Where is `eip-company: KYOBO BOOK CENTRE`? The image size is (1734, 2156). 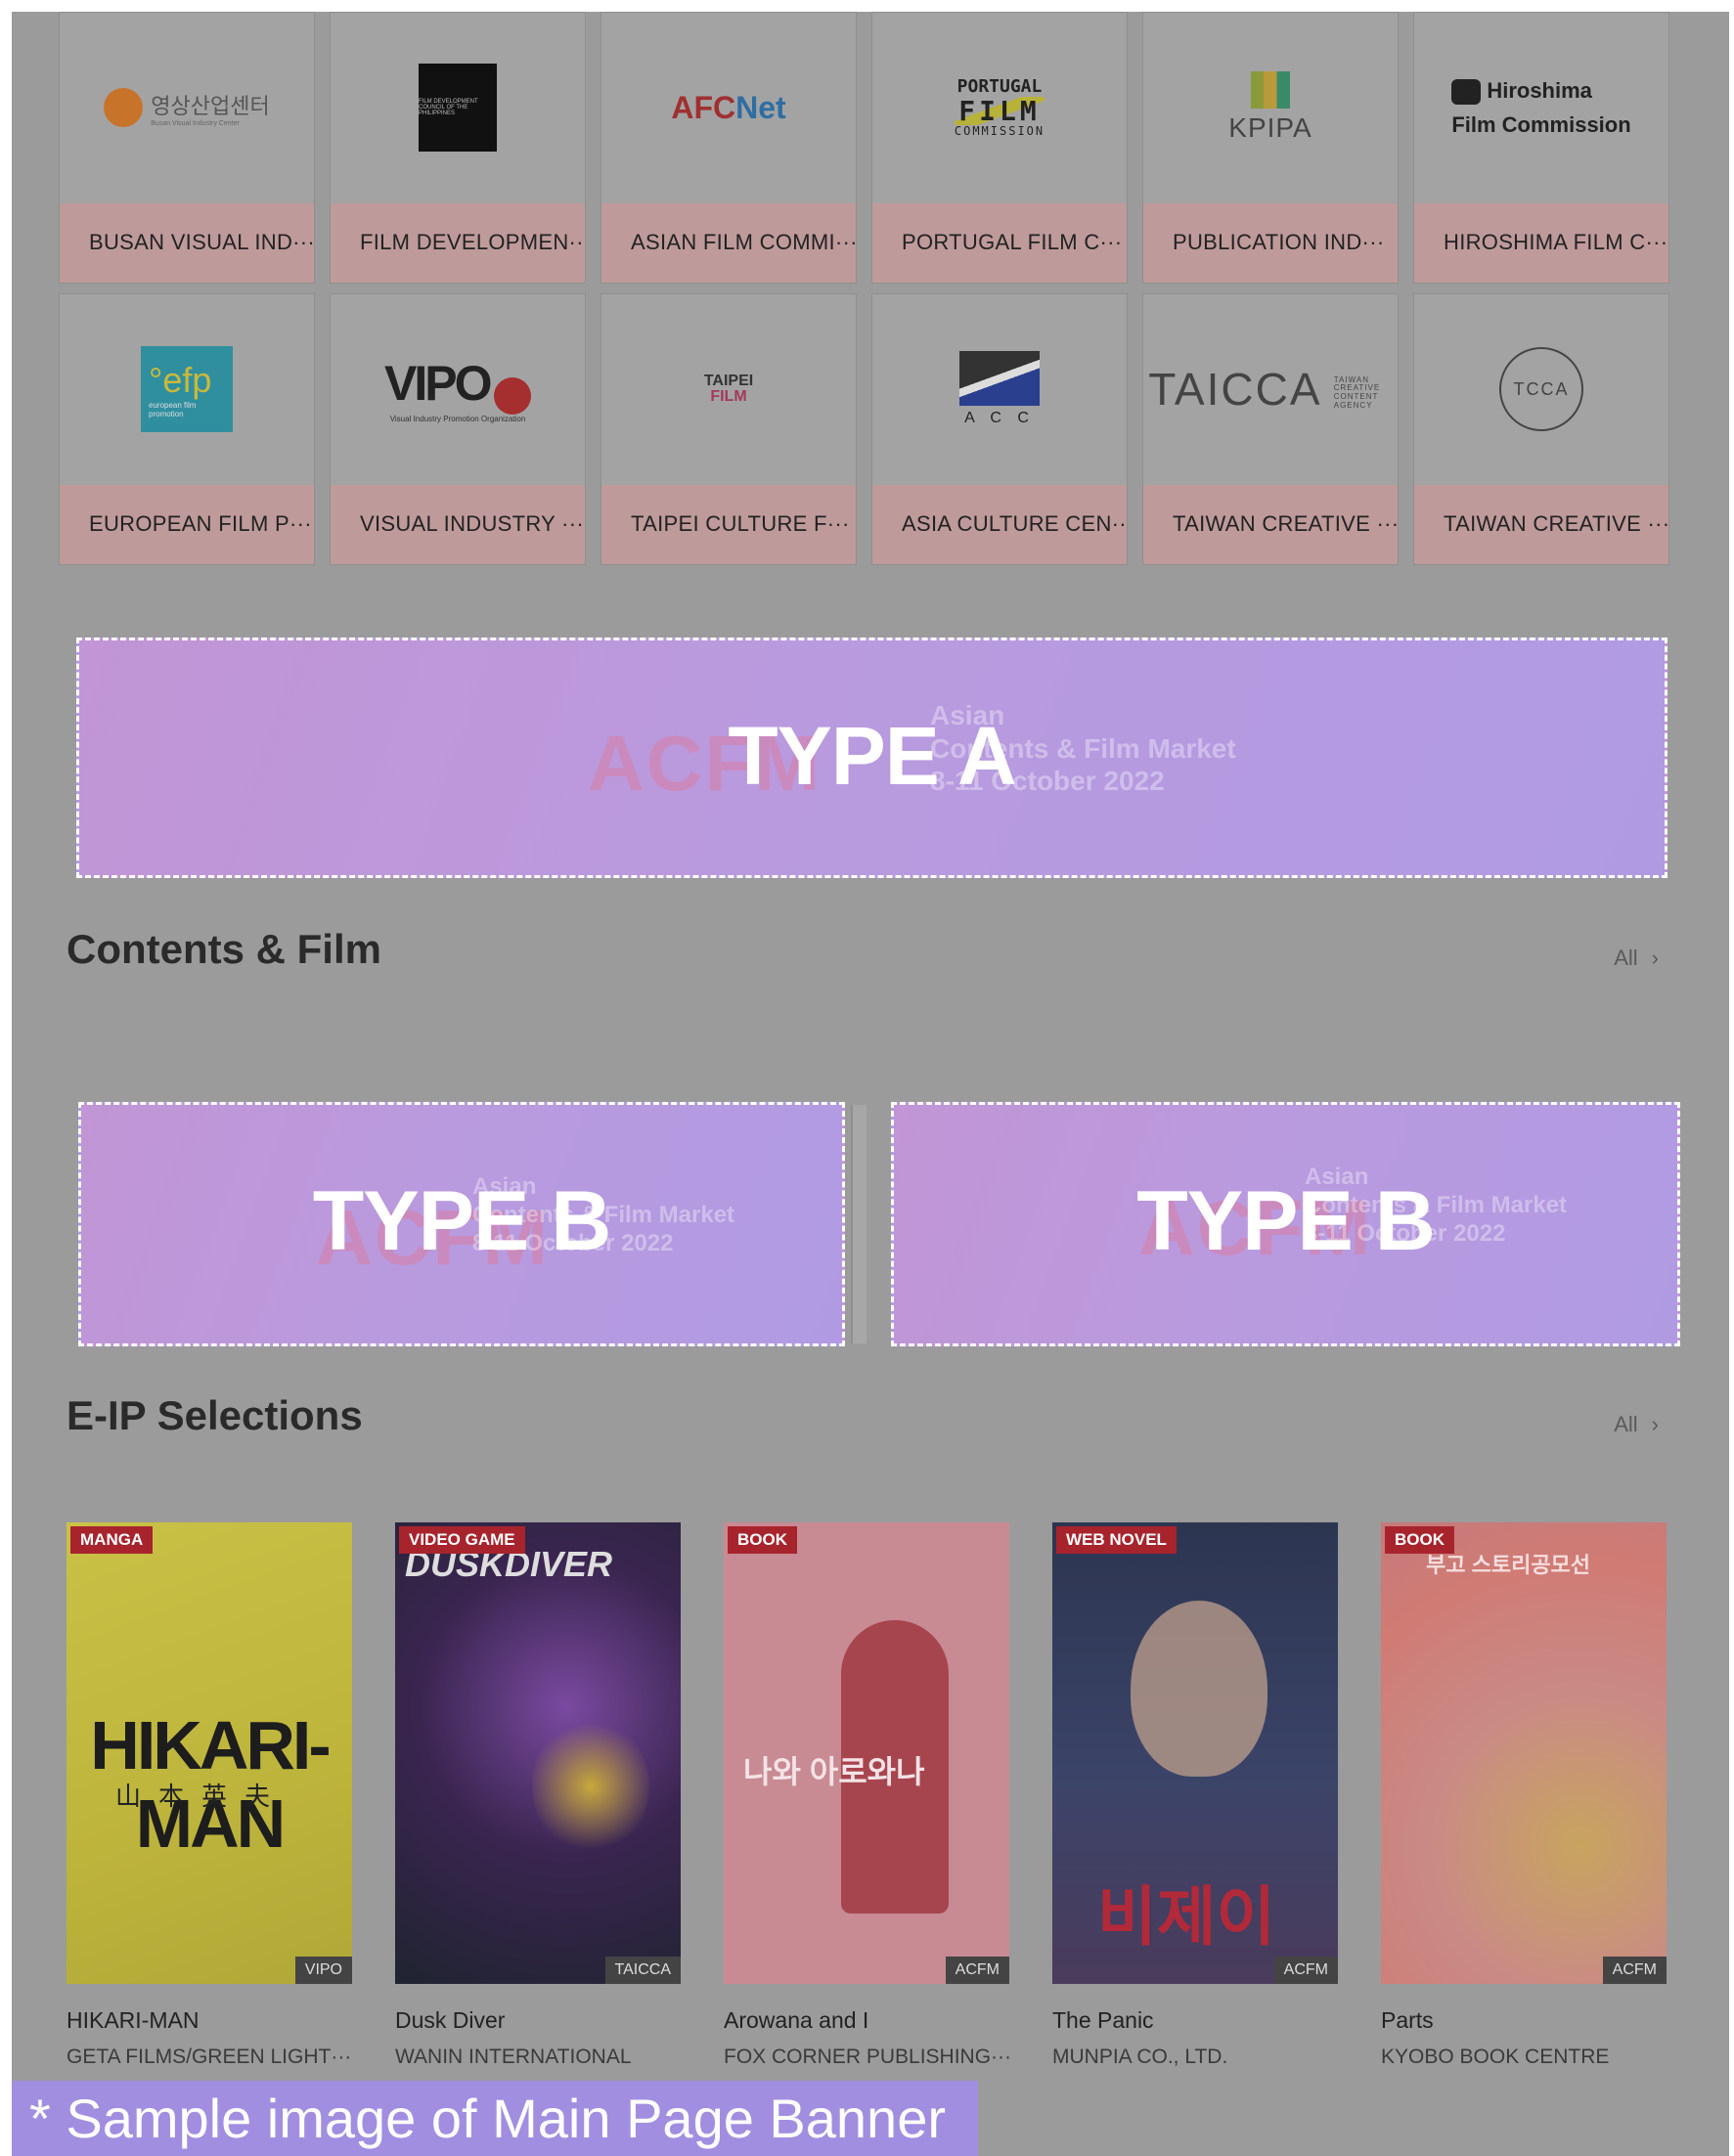 eip-company: KYOBO BOOK CENTRE is located at coordinates (1495, 2057).